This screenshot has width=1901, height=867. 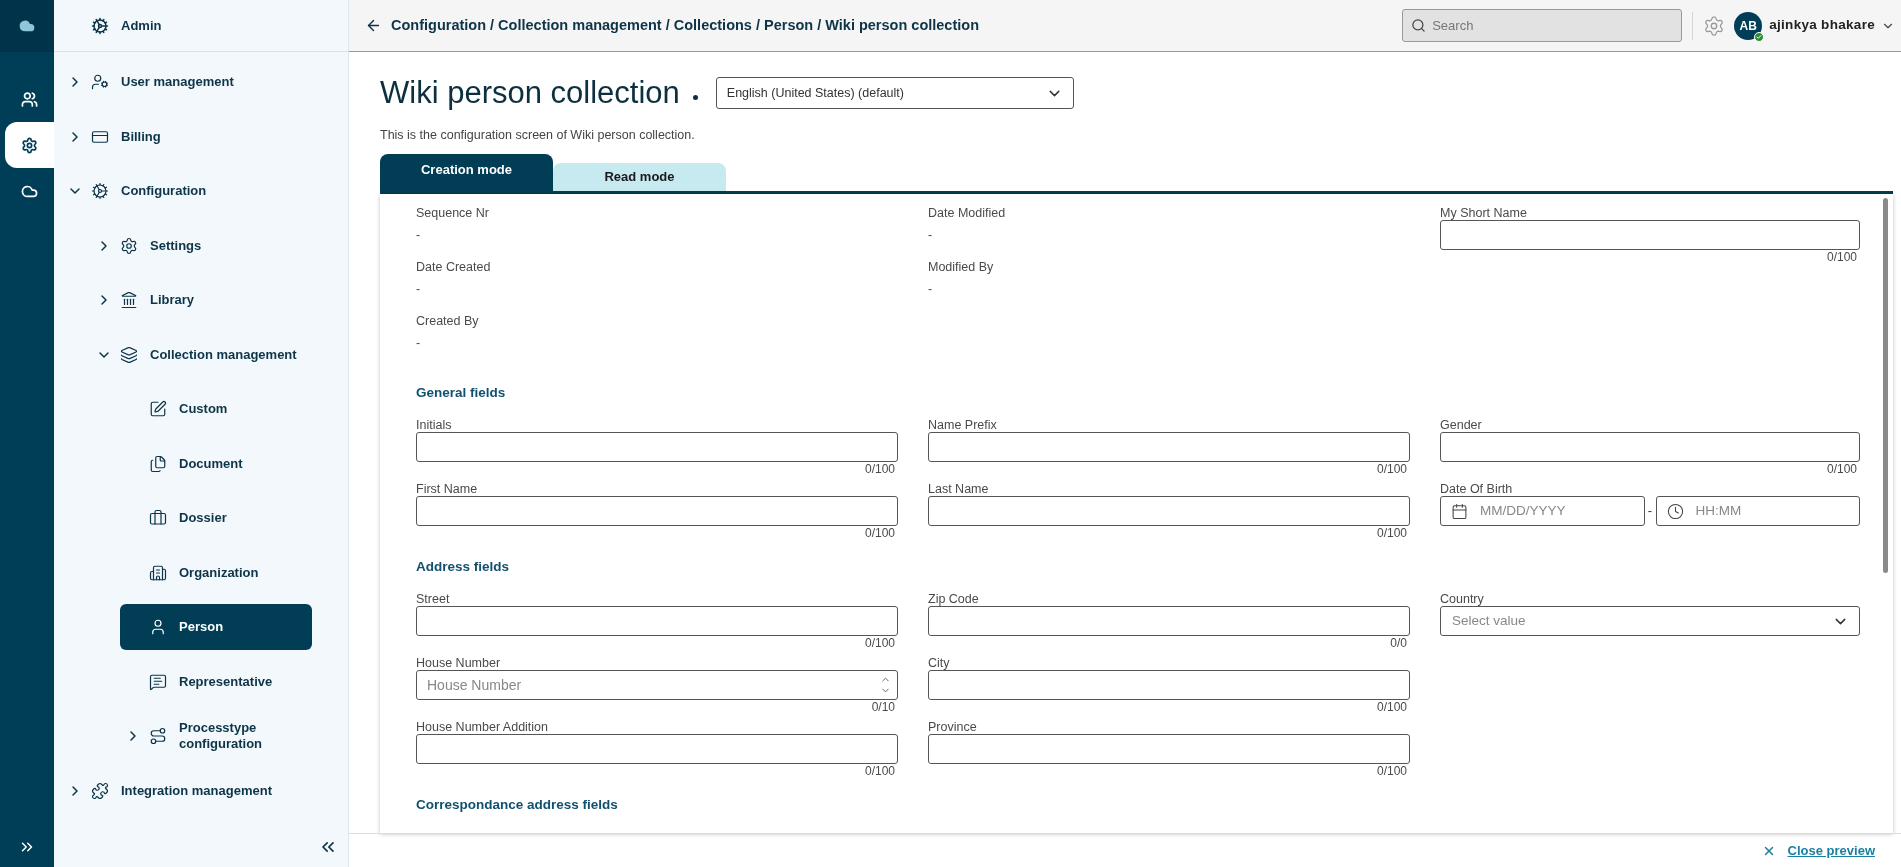 I want to click on user-avatar: AB, so click(x=1748, y=25).